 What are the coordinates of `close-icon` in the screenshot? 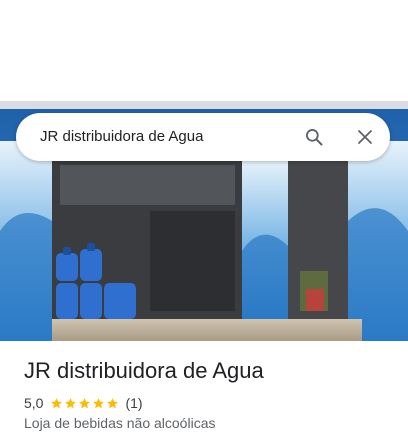 It's located at (365, 137).